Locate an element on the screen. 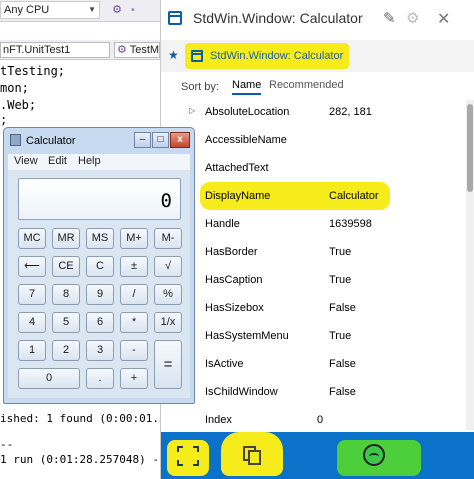 This screenshot has width=474, height=479. property-name: IsChildWindow is located at coordinates (241, 392).